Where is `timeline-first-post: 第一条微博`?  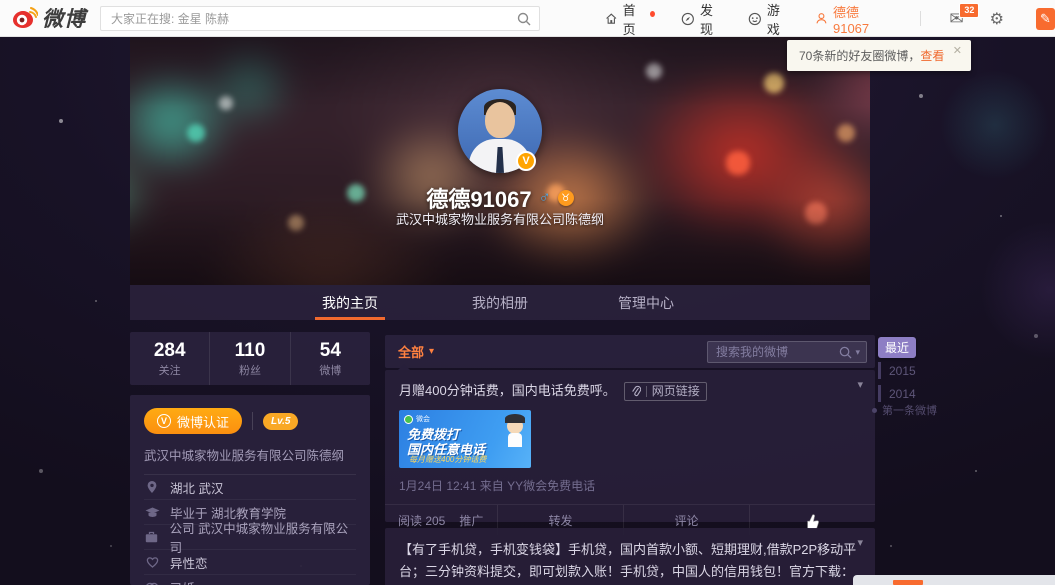 timeline-first-post: 第一条微博 is located at coordinates (904, 410).